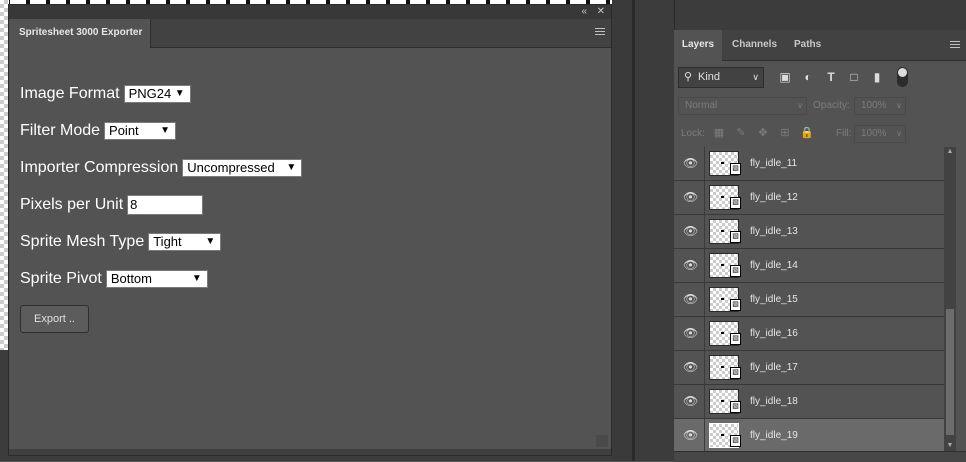  Describe the element at coordinates (809, 334) in the screenshot. I see `layer-row: 👁 ▧ fly_idle_16` at that location.